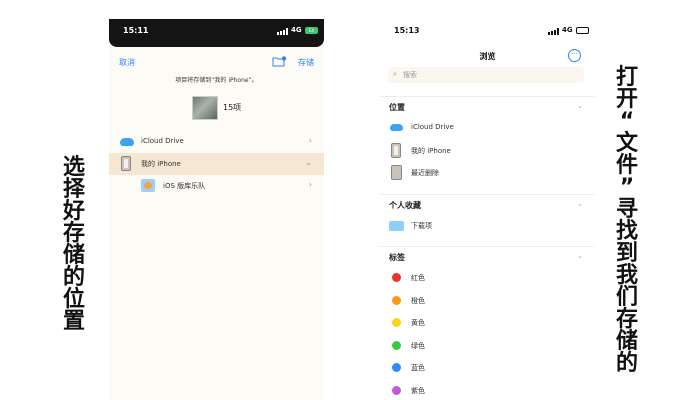 This screenshot has height=400, width=686. What do you see at coordinates (487, 256) in the screenshot?
I see `section-tags: 标签 ⌄` at bounding box center [487, 256].